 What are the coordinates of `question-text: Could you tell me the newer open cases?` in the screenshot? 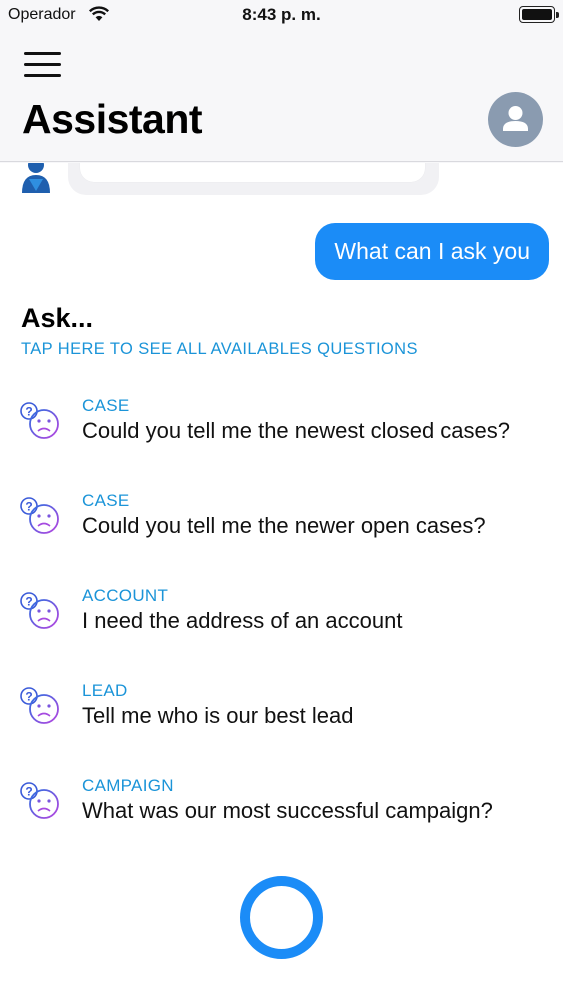 It's located at (284, 525).